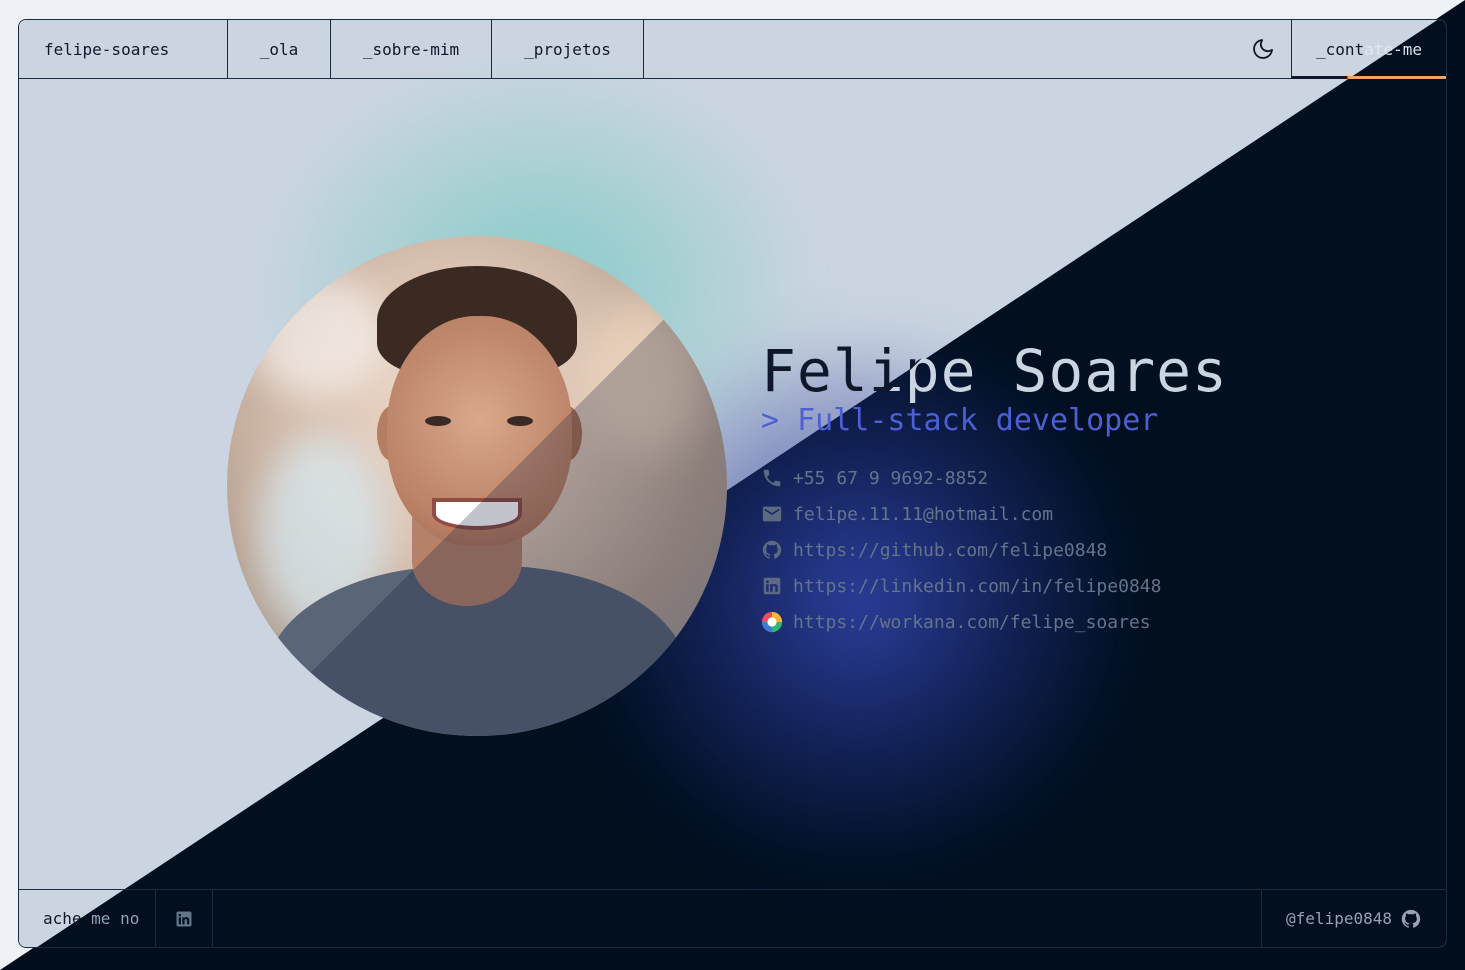 The height and width of the screenshot is (970, 1465). What do you see at coordinates (977, 586) in the screenshot?
I see `contact-linkedin-text: https://linkedin.com/in/felipe0848` at bounding box center [977, 586].